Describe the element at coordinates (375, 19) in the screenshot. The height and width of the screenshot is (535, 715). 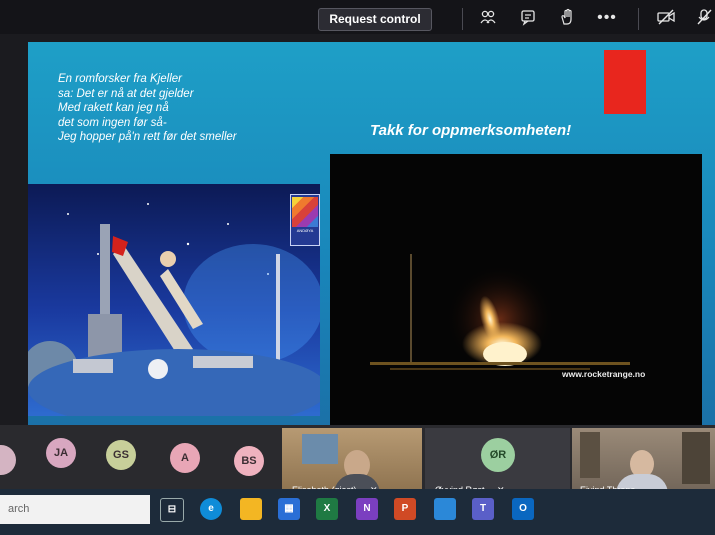
I see `request-control-button: Request control` at that location.